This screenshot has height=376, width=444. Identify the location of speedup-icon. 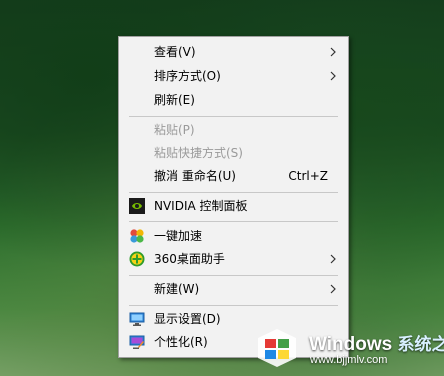
(137, 236).